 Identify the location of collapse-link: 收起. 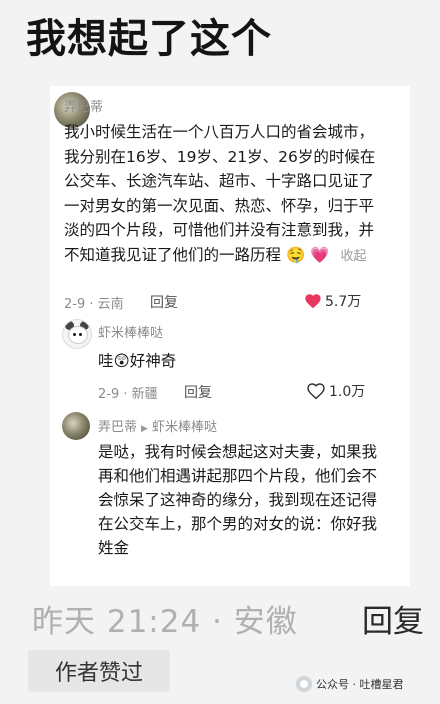
(353, 256).